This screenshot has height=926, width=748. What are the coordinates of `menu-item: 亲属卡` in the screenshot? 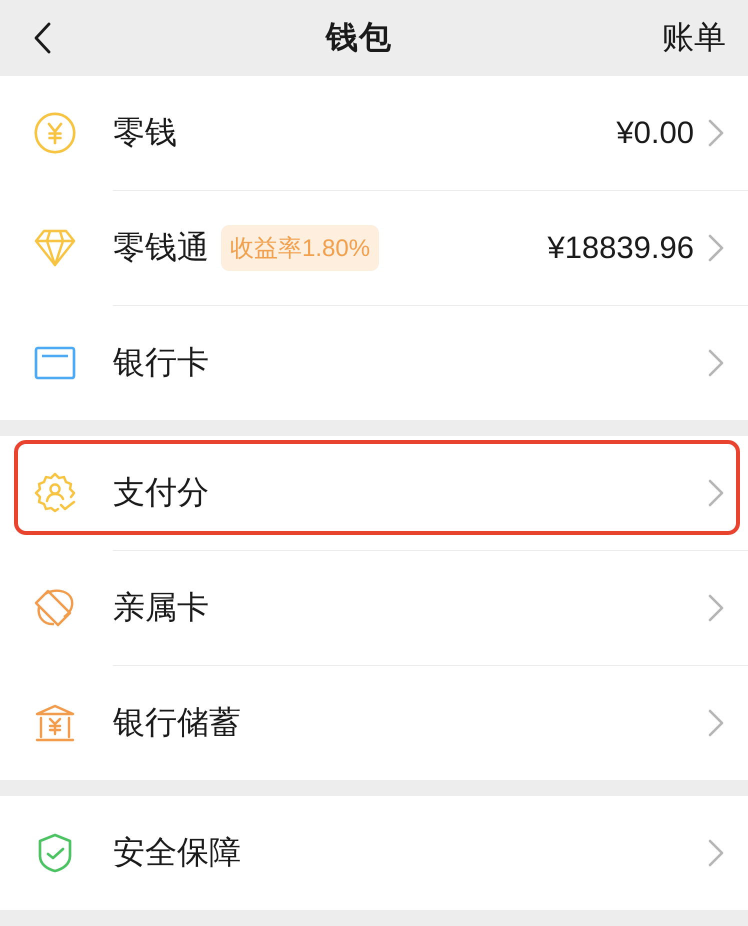 It's located at (161, 608).